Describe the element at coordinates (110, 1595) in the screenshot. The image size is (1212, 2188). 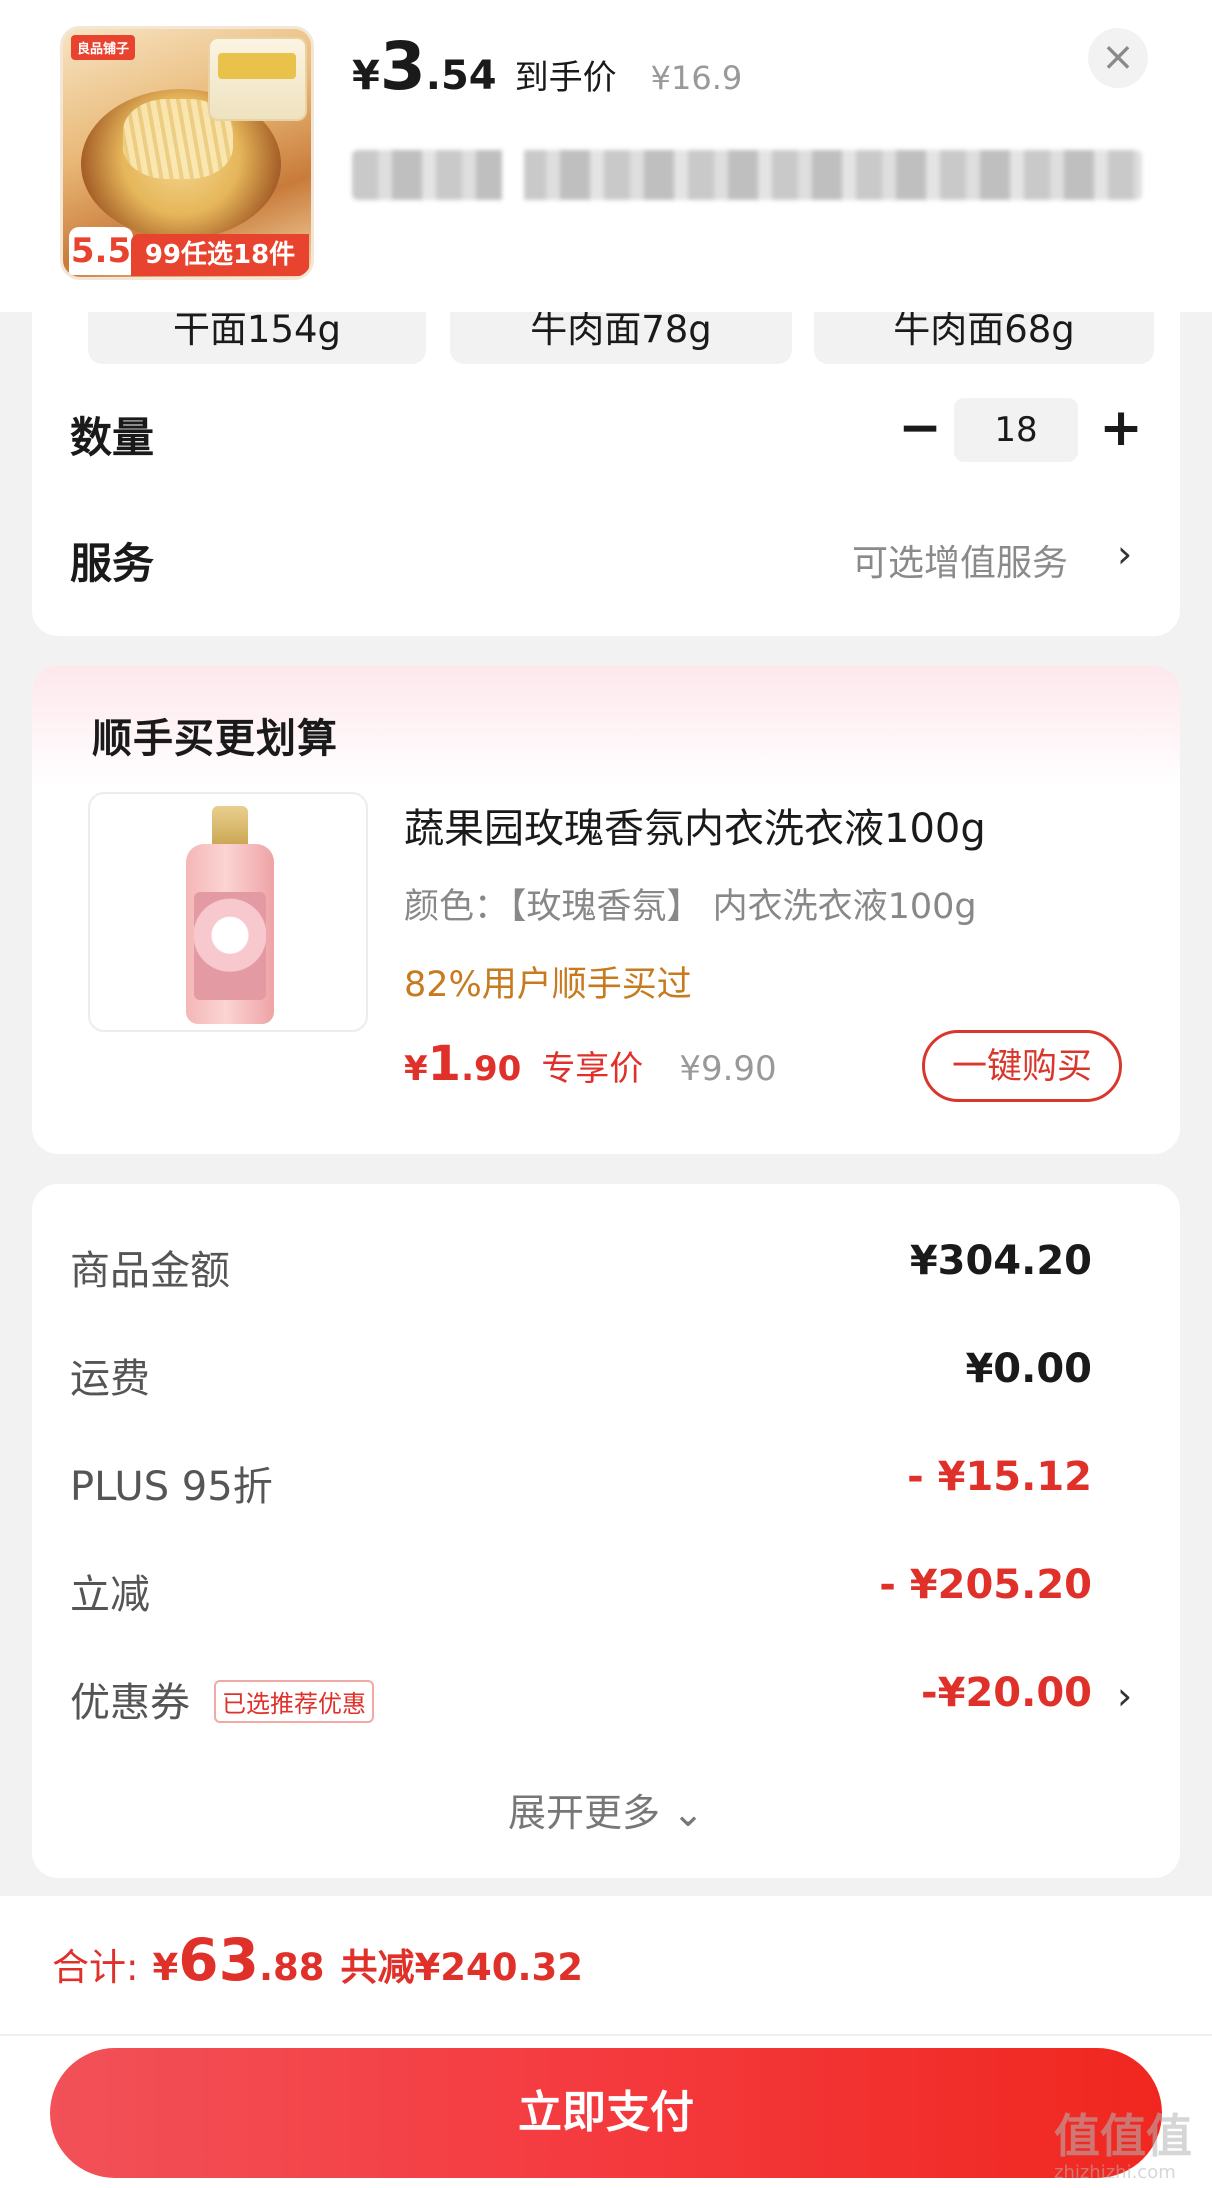
I see `instant-discount-label: 立减` at that location.